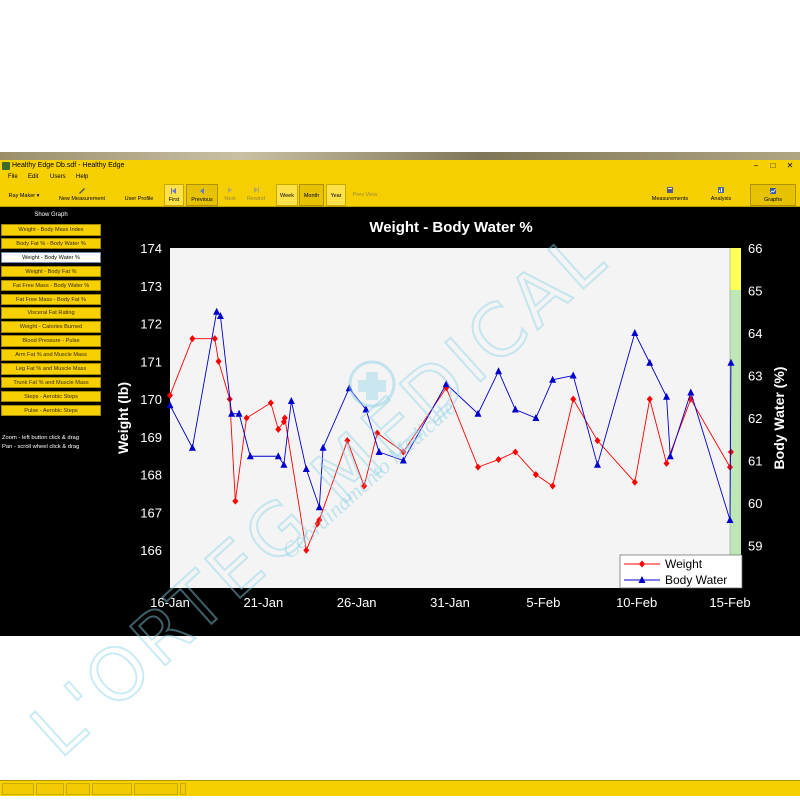  What do you see at coordinates (51, 396) in the screenshot?
I see `graph-option-steps-aerobic-steps: Steps - Aerobic Steps` at bounding box center [51, 396].